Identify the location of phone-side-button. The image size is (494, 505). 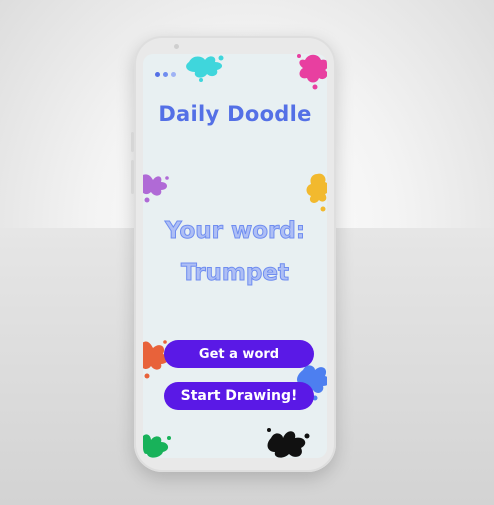
(132, 142).